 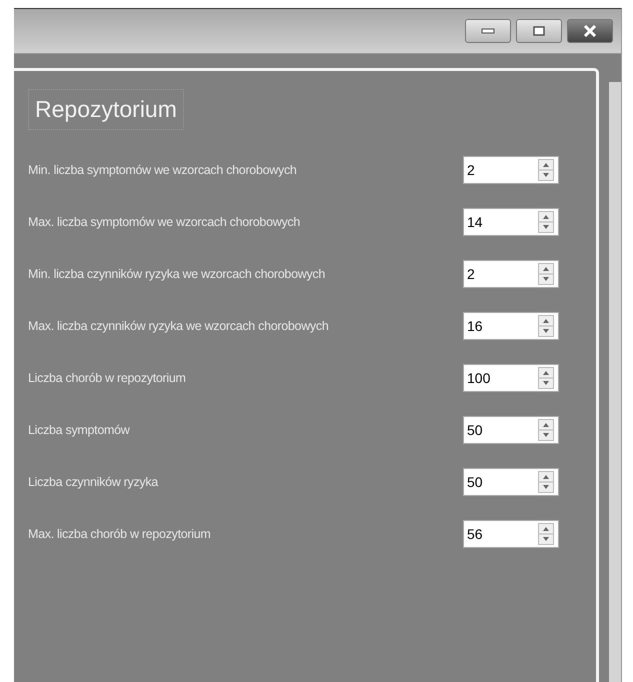 What do you see at coordinates (106, 109) in the screenshot?
I see `group-title: Repozytorium` at bounding box center [106, 109].